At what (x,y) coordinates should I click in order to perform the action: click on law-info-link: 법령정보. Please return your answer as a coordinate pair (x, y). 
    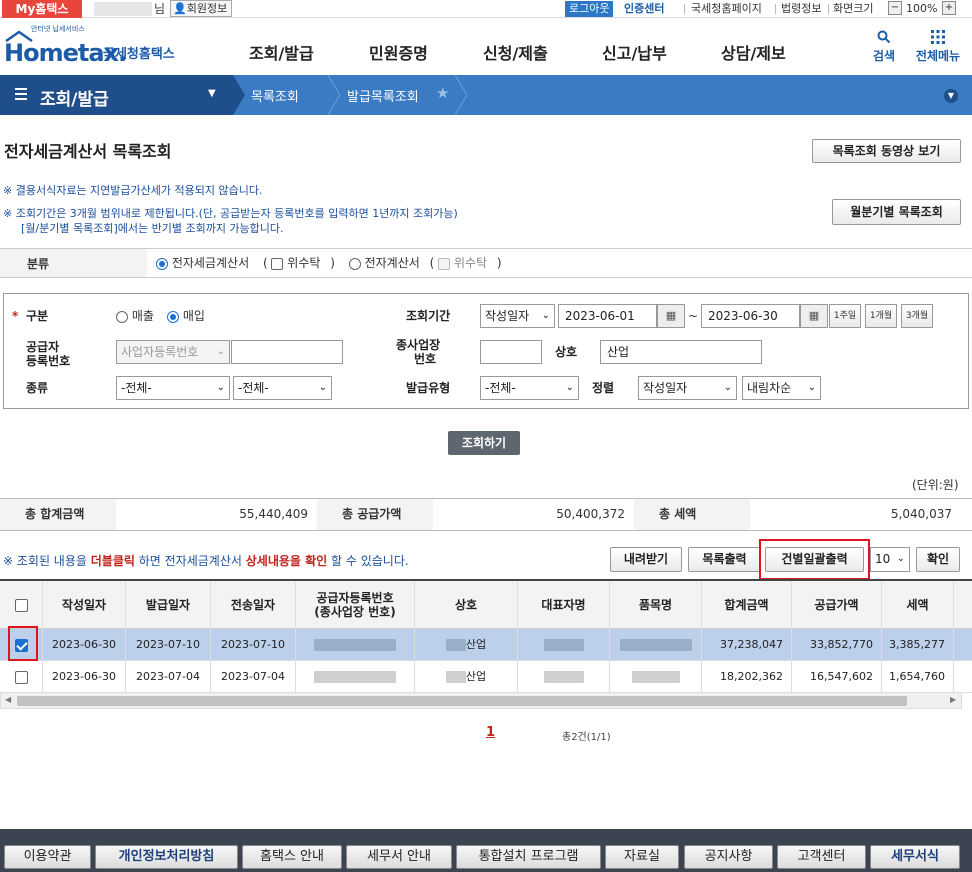
    Looking at the image, I should click on (801, 9).